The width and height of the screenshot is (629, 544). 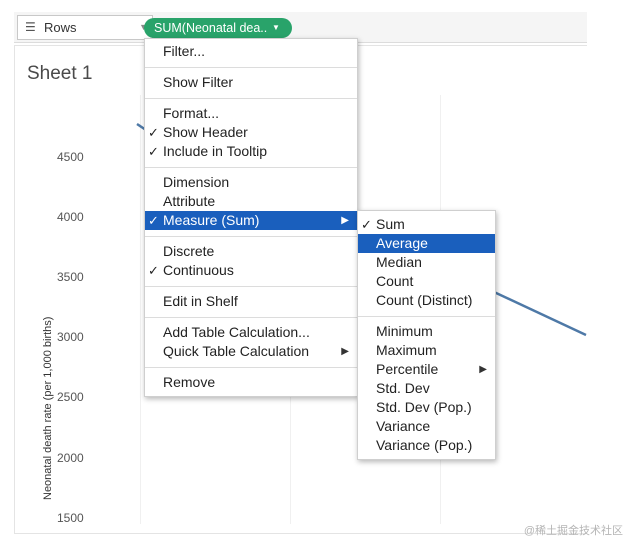 What do you see at coordinates (211, 220) in the screenshot?
I see `menu-item-label: Measure (Sum)` at bounding box center [211, 220].